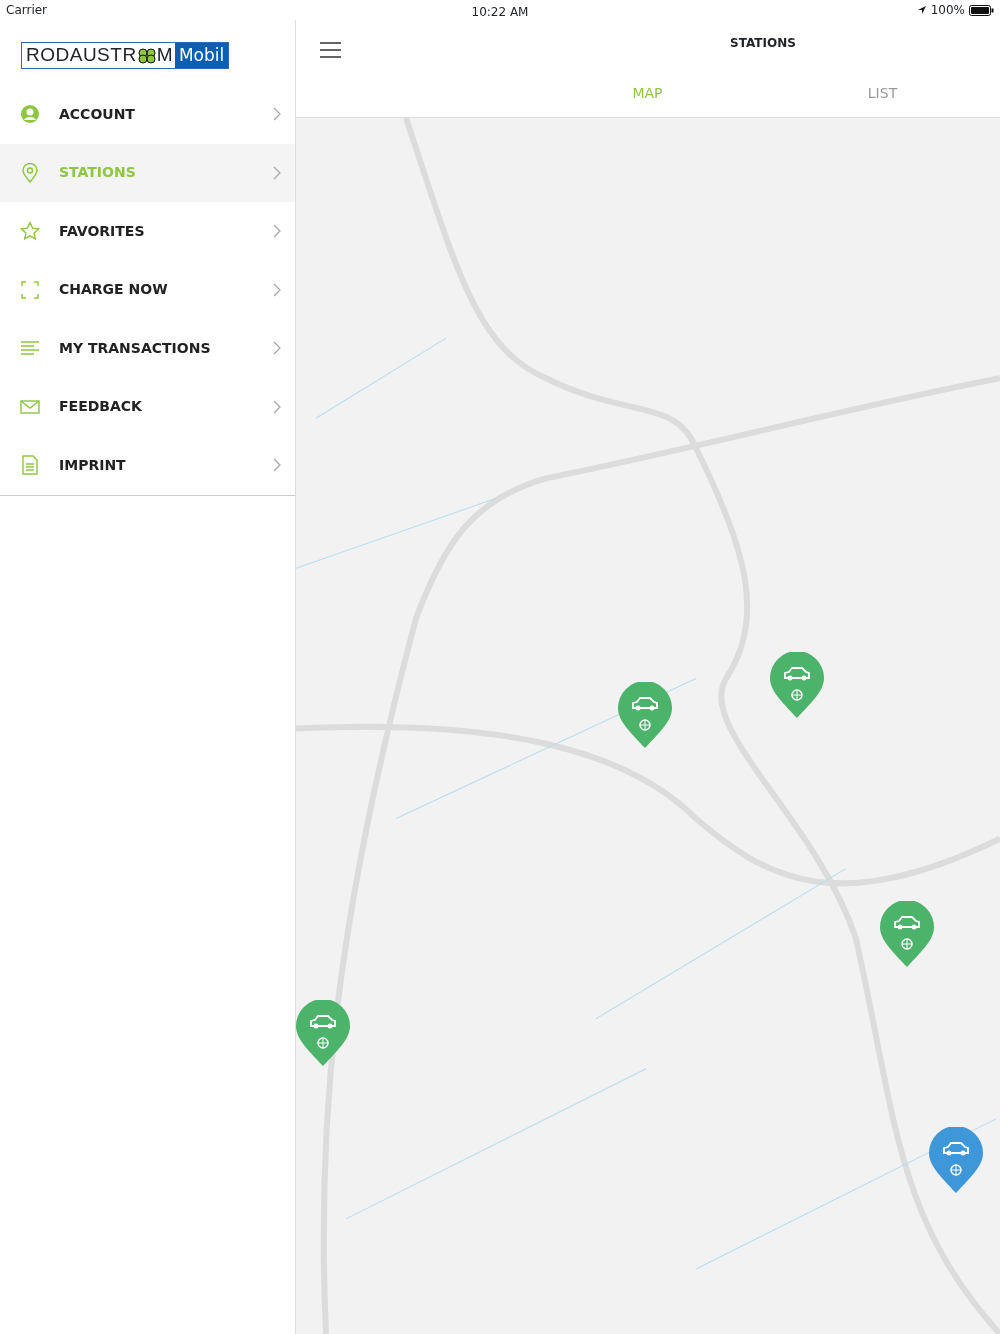 Image resolution: width=1000 pixels, height=1334 pixels. What do you see at coordinates (27, 10) in the screenshot?
I see `carrier-label: Carrier` at bounding box center [27, 10].